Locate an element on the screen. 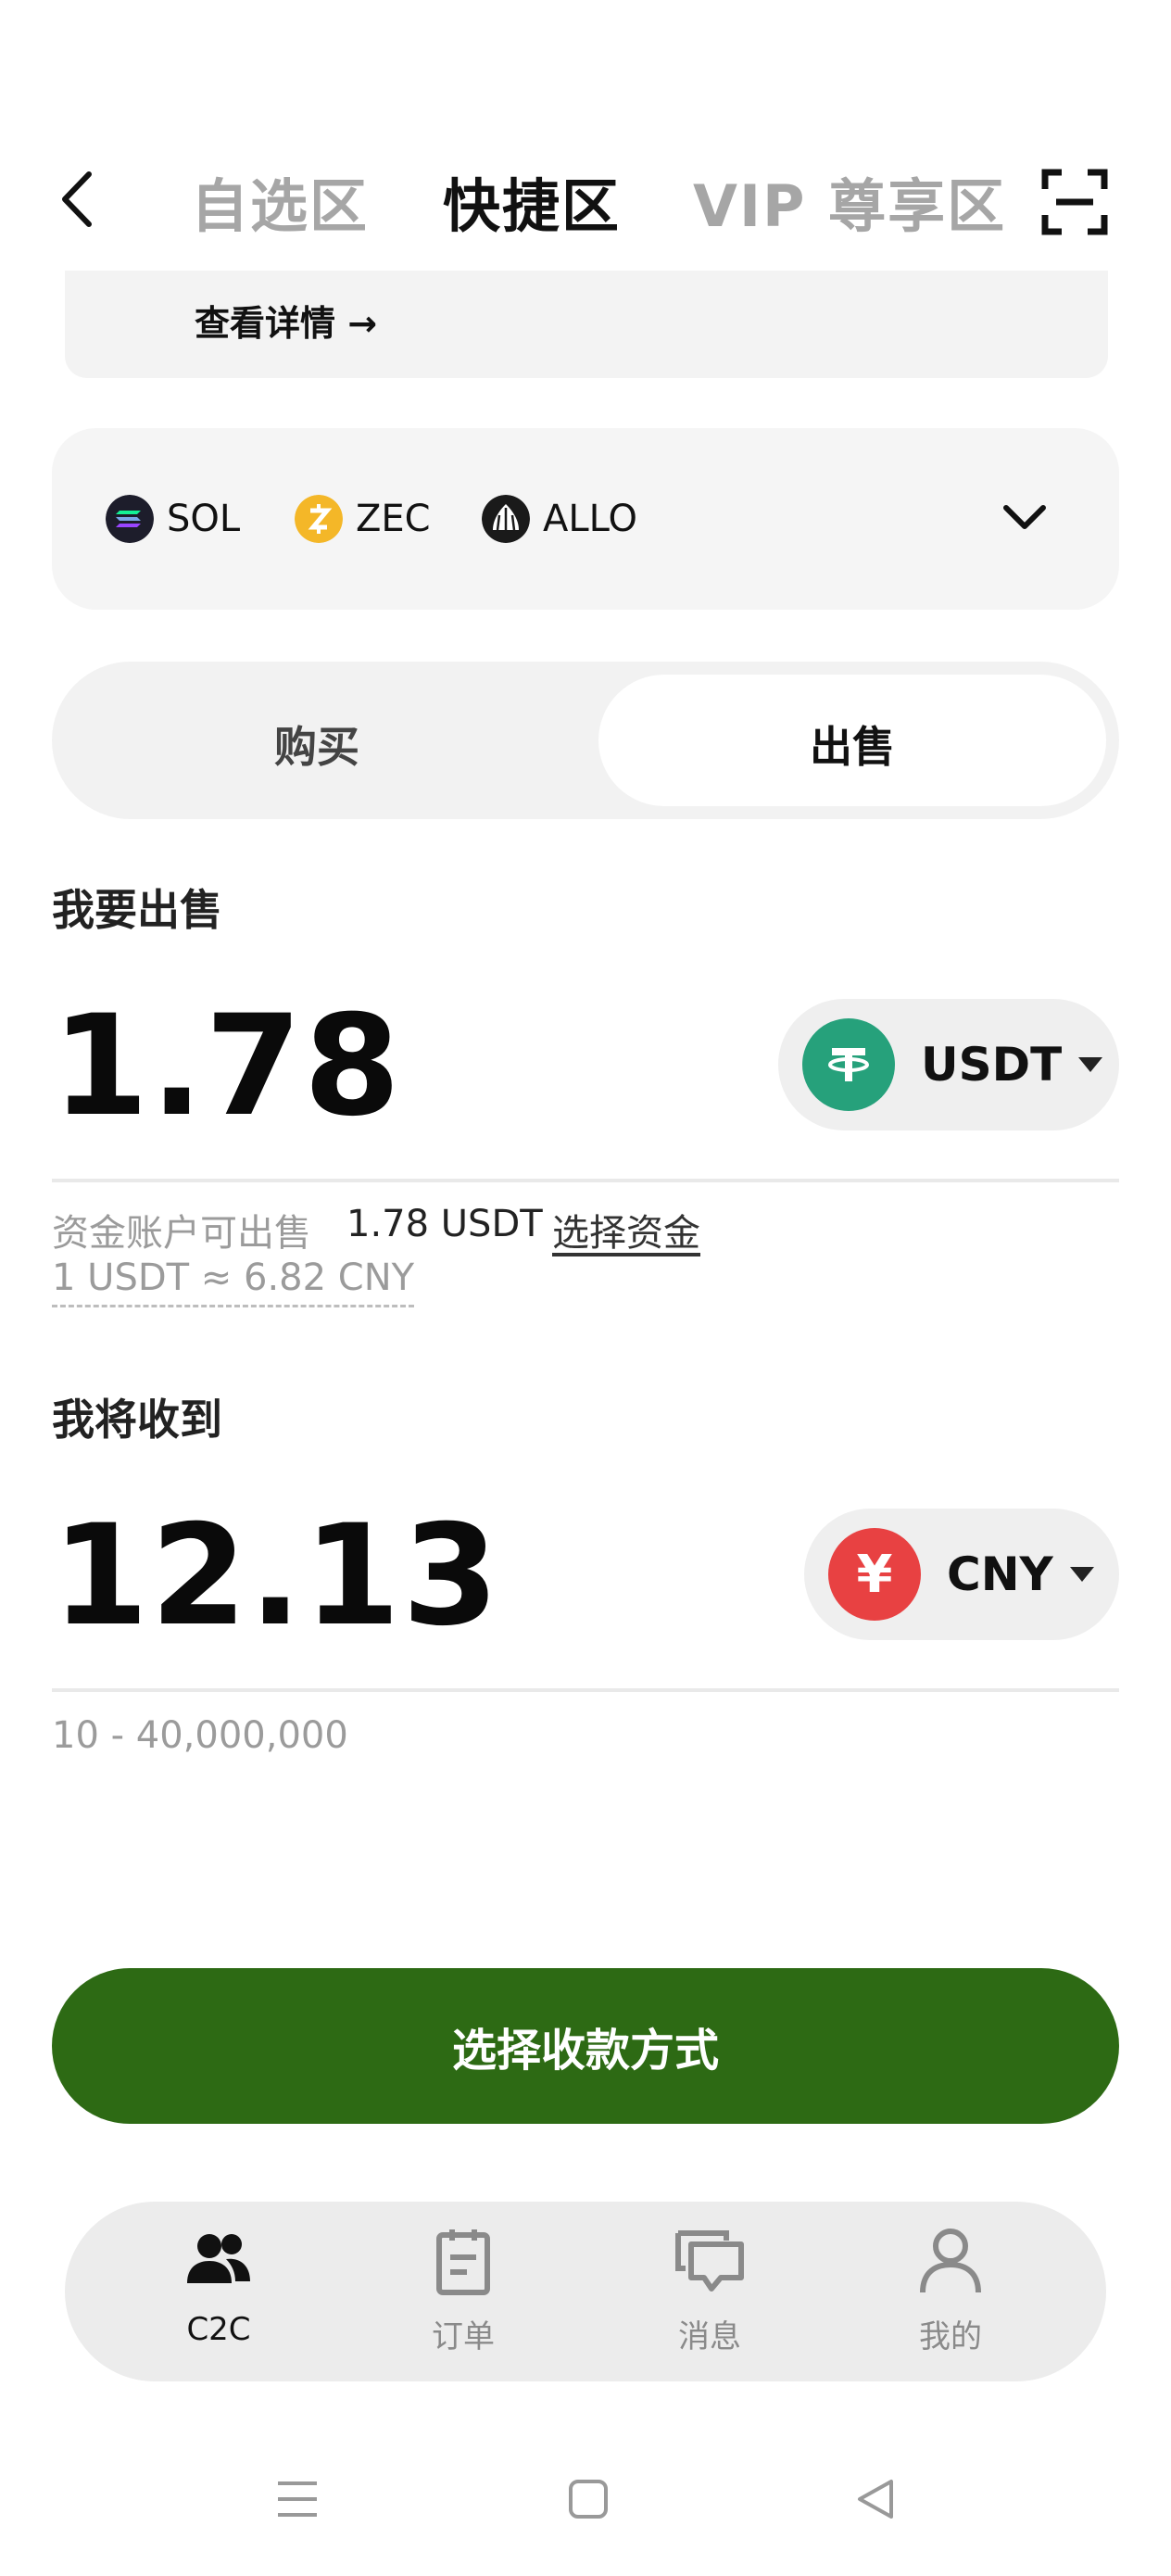  system-home-button is located at coordinates (588, 2499).